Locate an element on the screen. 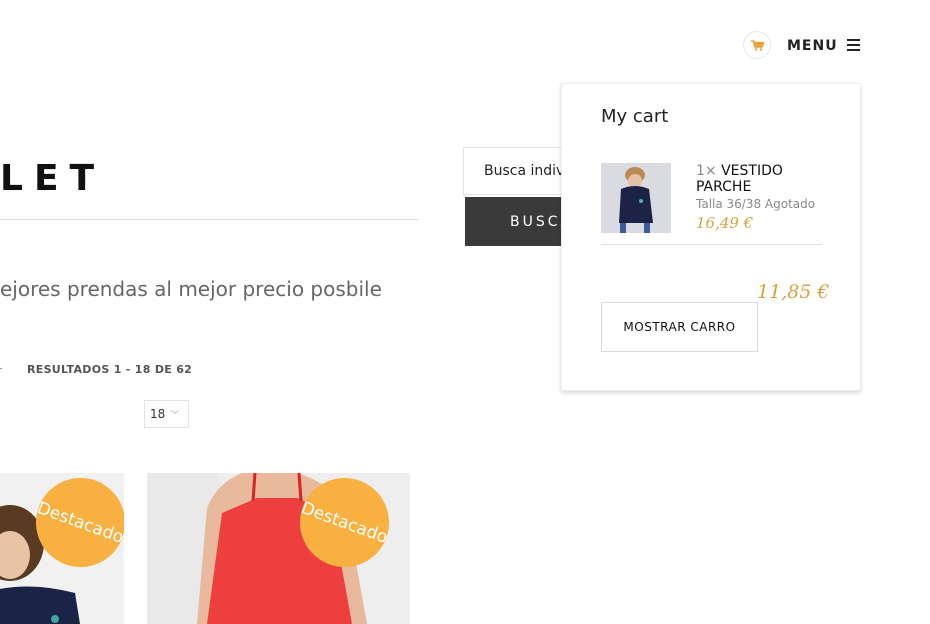 The image size is (930, 624). page-subtitle: ejores prendas al mejor precio posbile is located at coordinates (191, 289).